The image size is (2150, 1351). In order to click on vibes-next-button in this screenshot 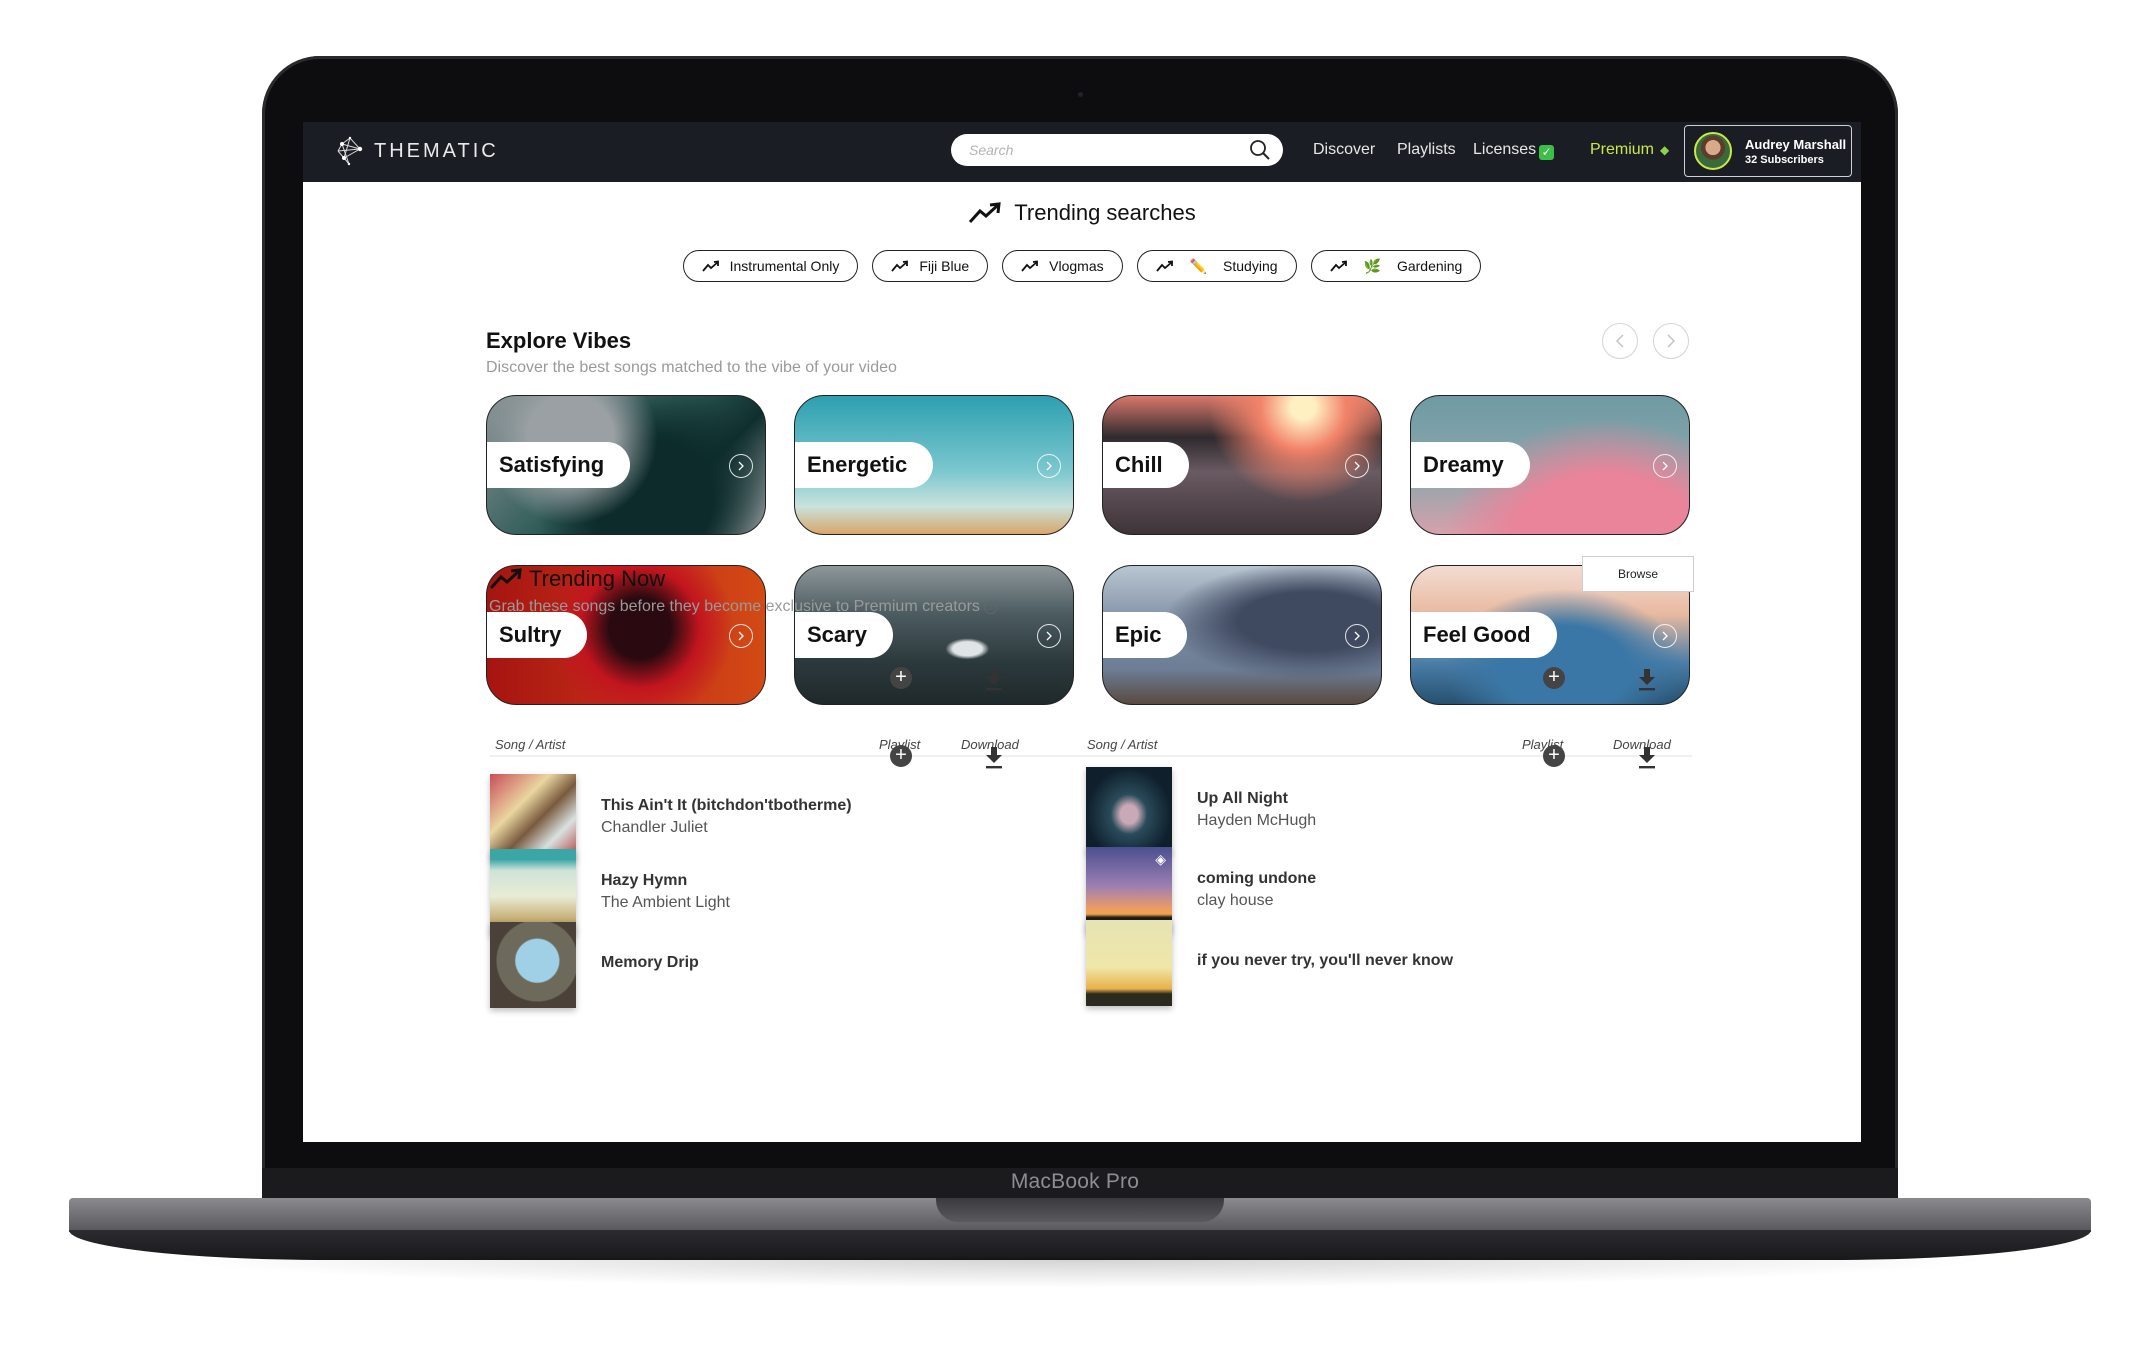, I will do `click(1671, 341)`.